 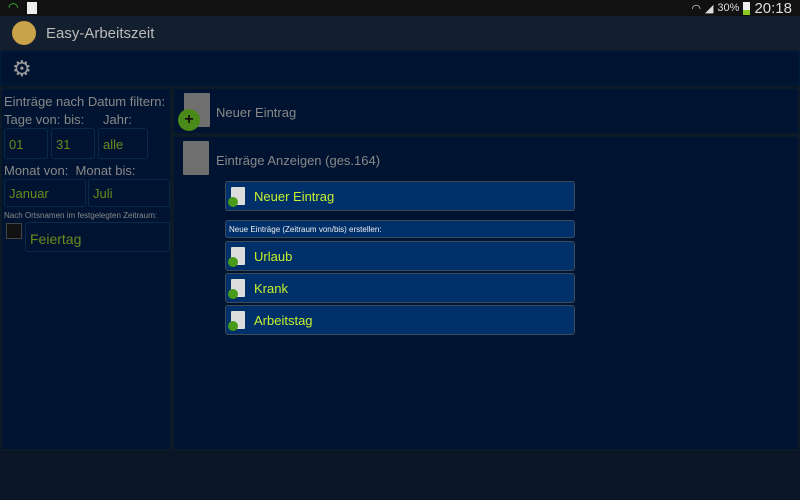 What do you see at coordinates (709, 8) in the screenshot?
I see `signal-icon: ◢` at bounding box center [709, 8].